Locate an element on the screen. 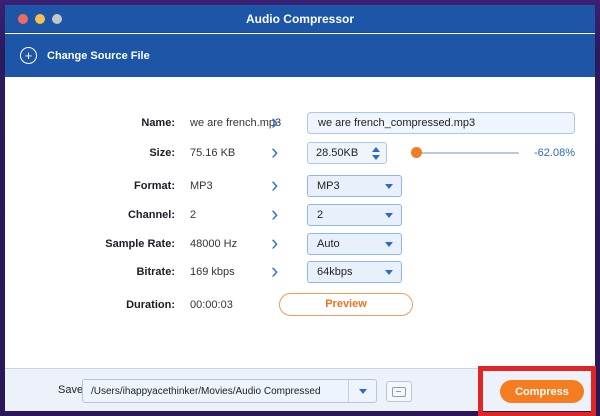 Image resolution: width=600 pixels, height=416 pixels. bitrate-select-value: 64kbps is located at coordinates (335, 272).